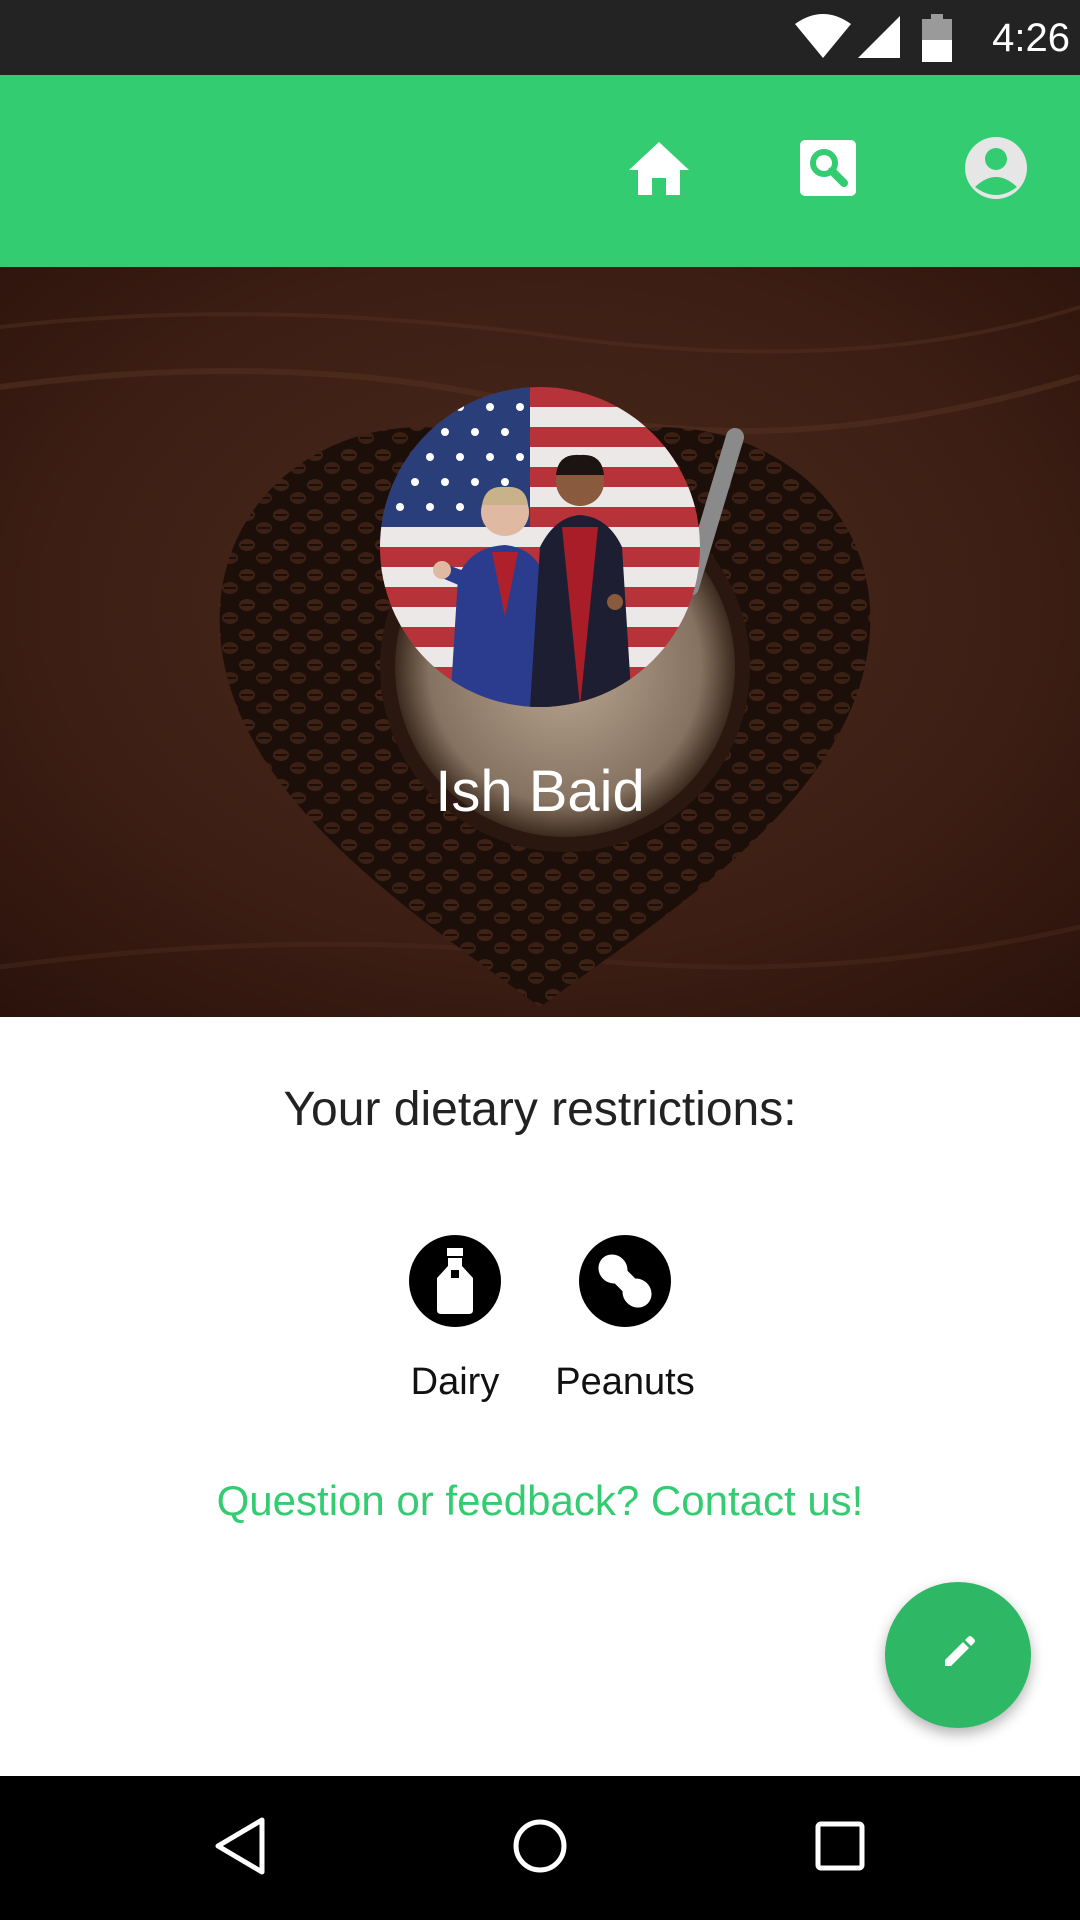 Image resolution: width=1080 pixels, height=1920 pixels. I want to click on signal-icon, so click(879, 39).